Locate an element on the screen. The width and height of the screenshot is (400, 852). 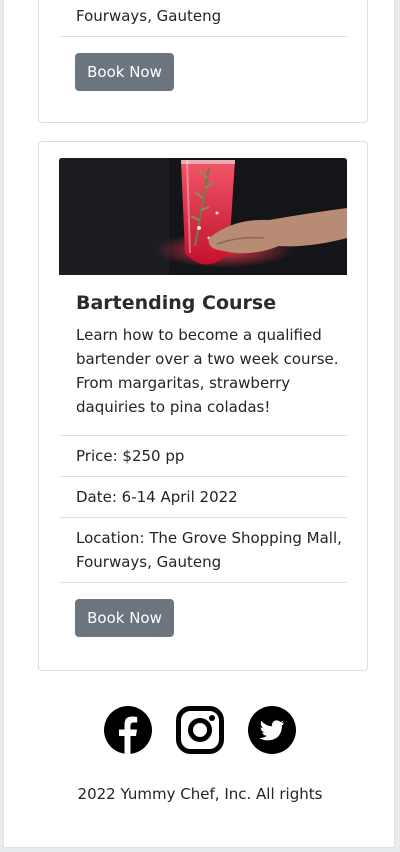
copyright-text: 2022 Yummy Chef, Inc. All rights is located at coordinates (200, 794).